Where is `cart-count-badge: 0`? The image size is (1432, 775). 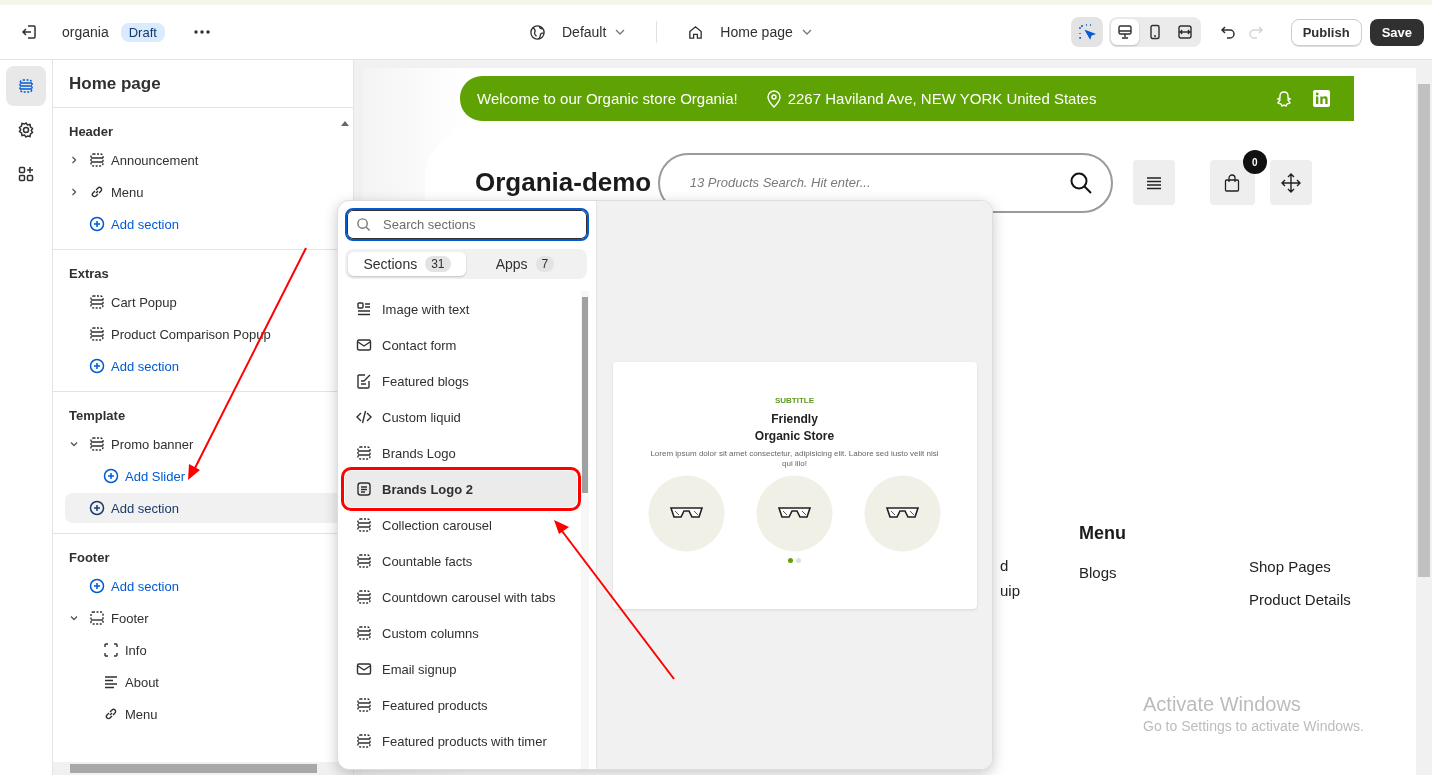 cart-count-badge: 0 is located at coordinates (1254, 162).